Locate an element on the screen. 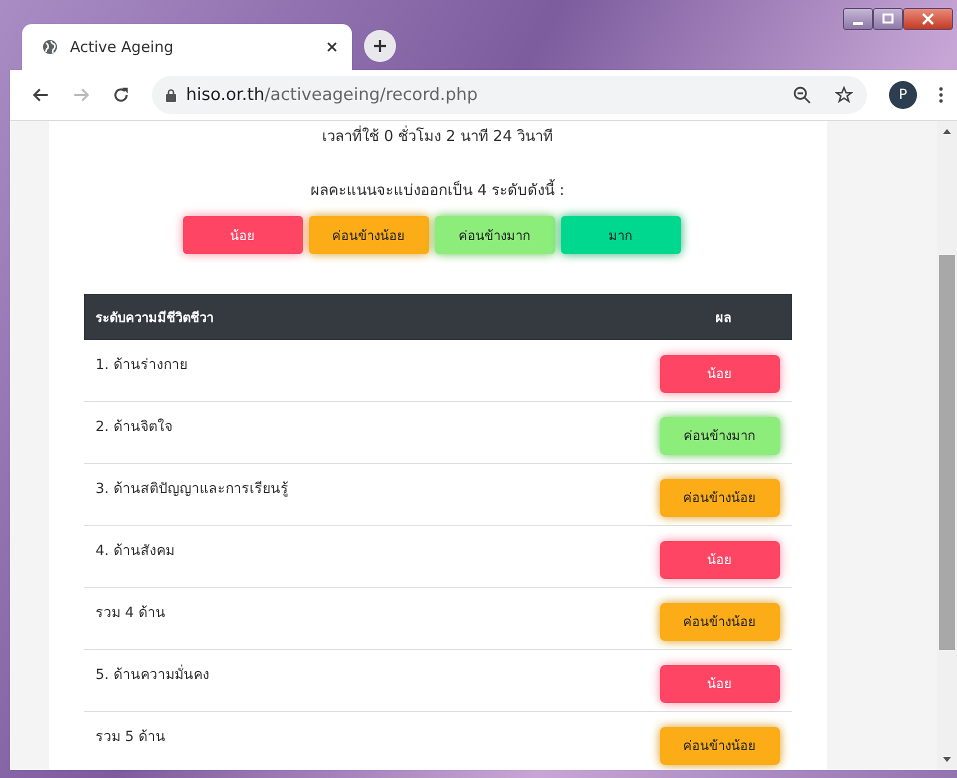  zoom-out-icon is located at coordinates (802, 95).